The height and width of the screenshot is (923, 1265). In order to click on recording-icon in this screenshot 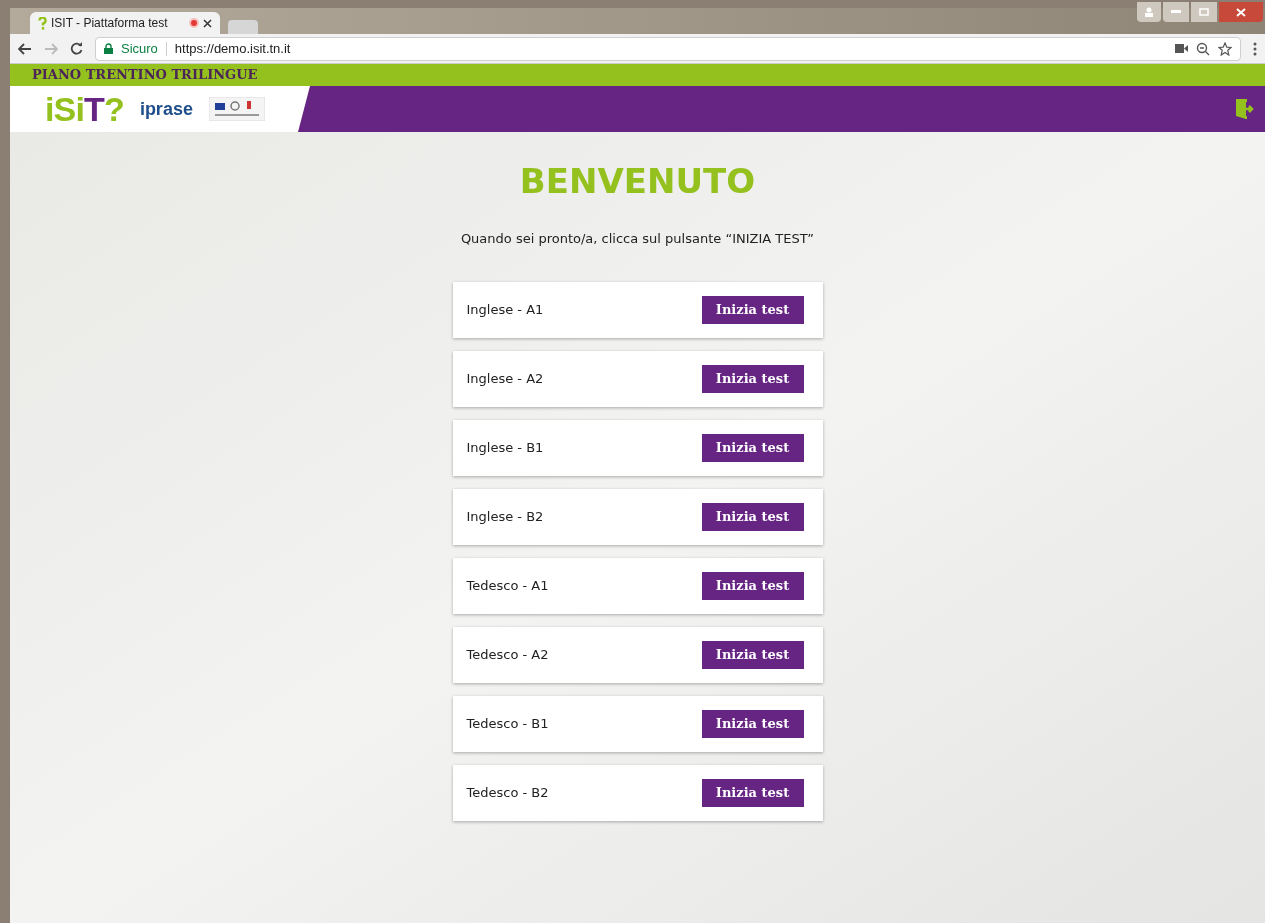, I will do `click(194, 23)`.